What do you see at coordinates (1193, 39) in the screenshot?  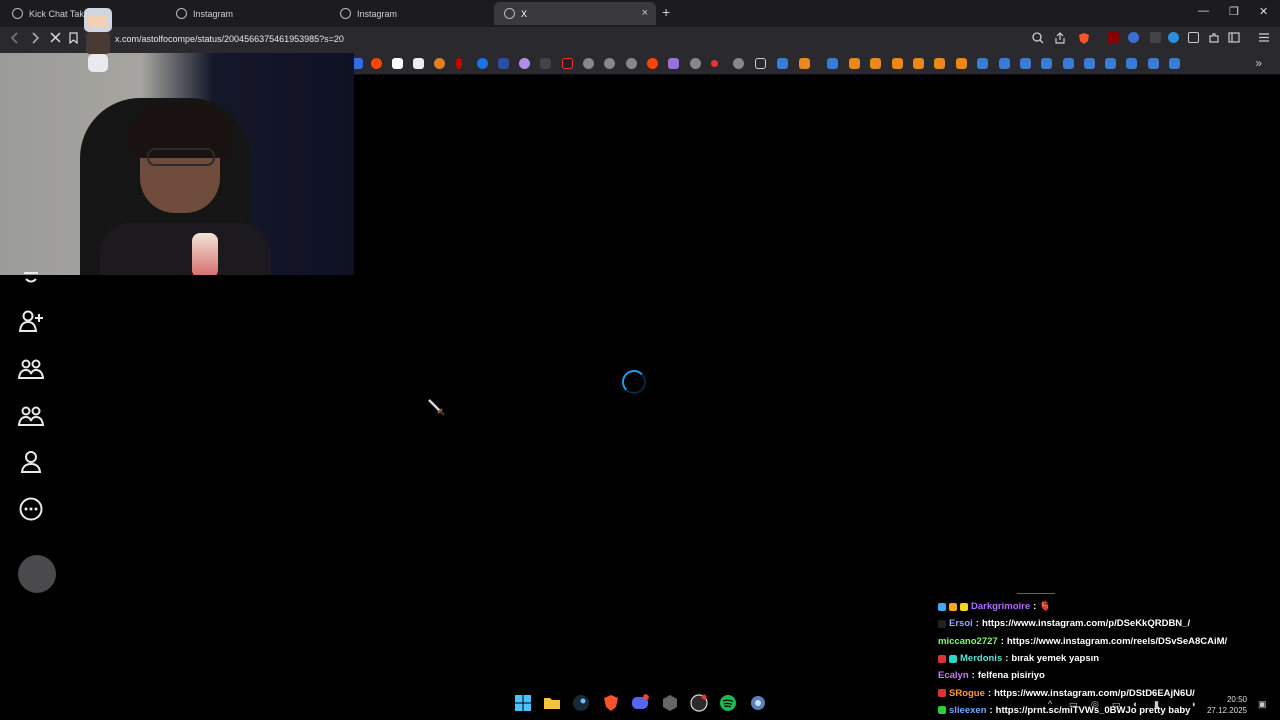 I see `extension-window-icon` at bounding box center [1193, 39].